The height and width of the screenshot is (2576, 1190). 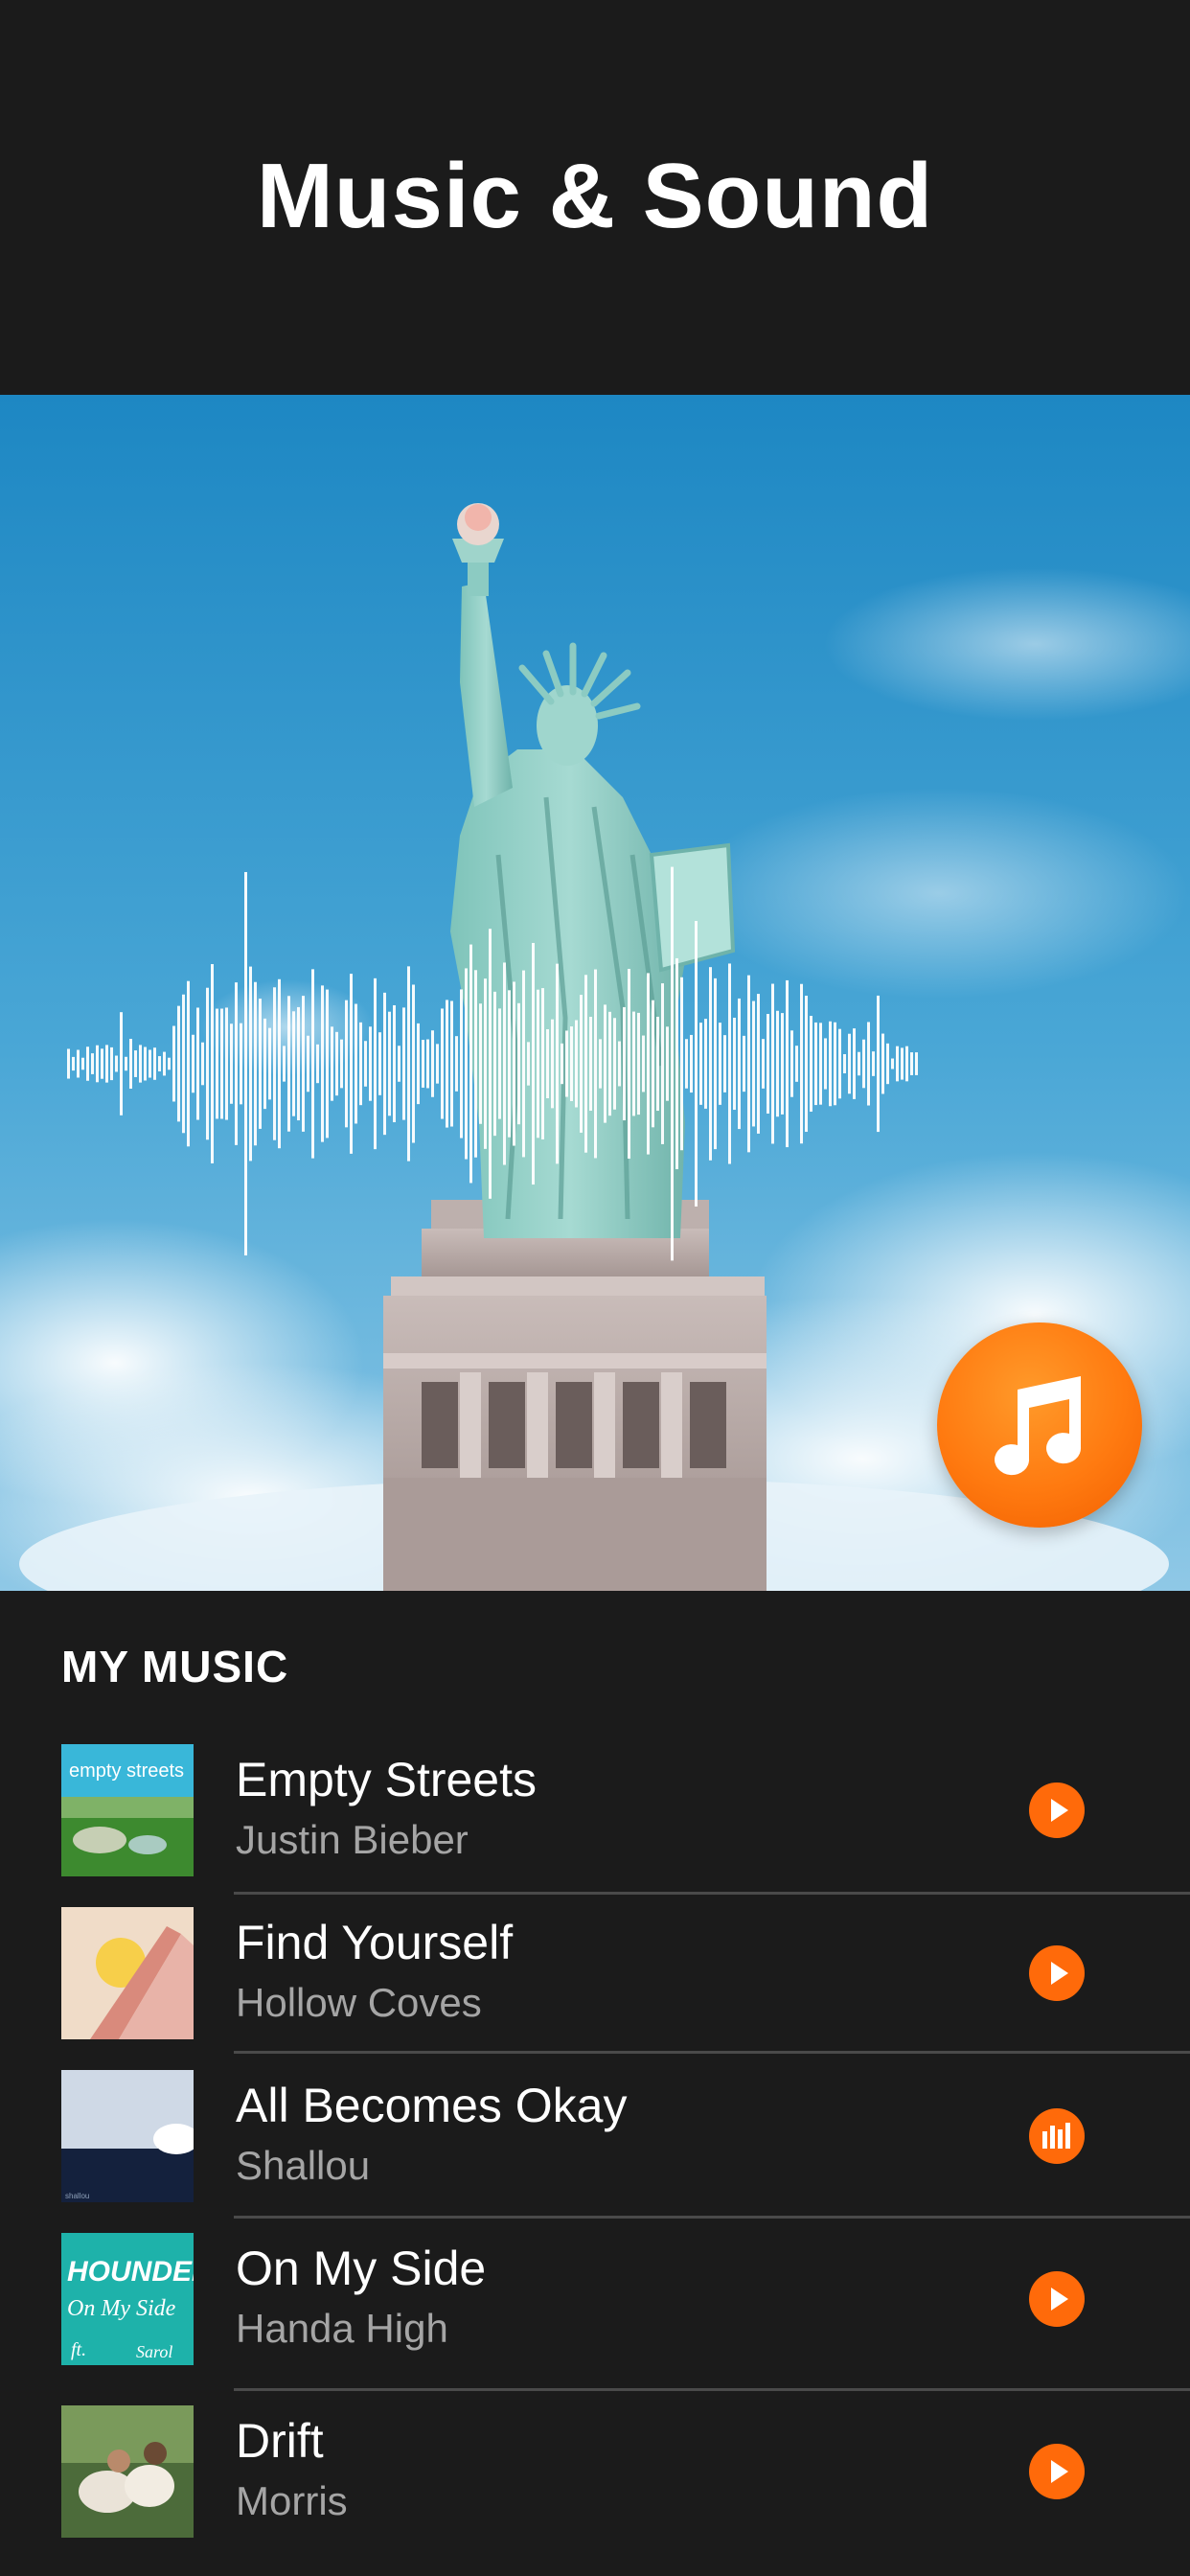 I want to click on track-row: Find Yourself Hollow Coves, so click(x=595, y=1989).